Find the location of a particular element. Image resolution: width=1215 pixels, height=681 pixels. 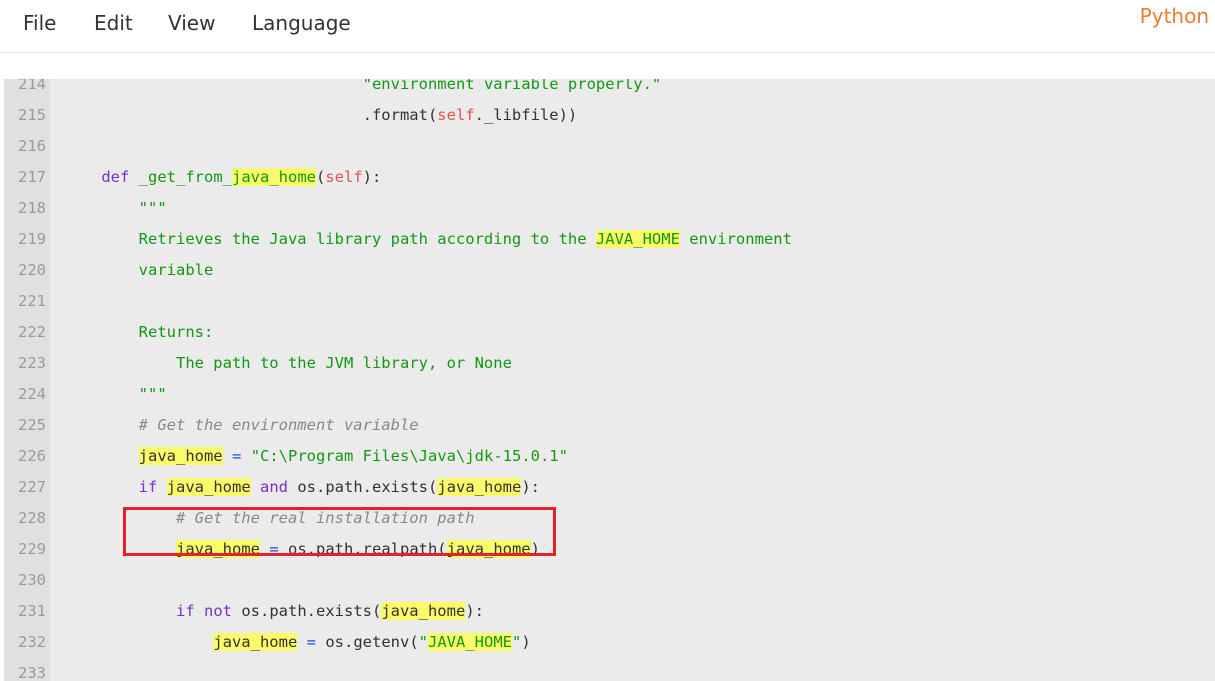

line-number: 221 is located at coordinates (32, 301).